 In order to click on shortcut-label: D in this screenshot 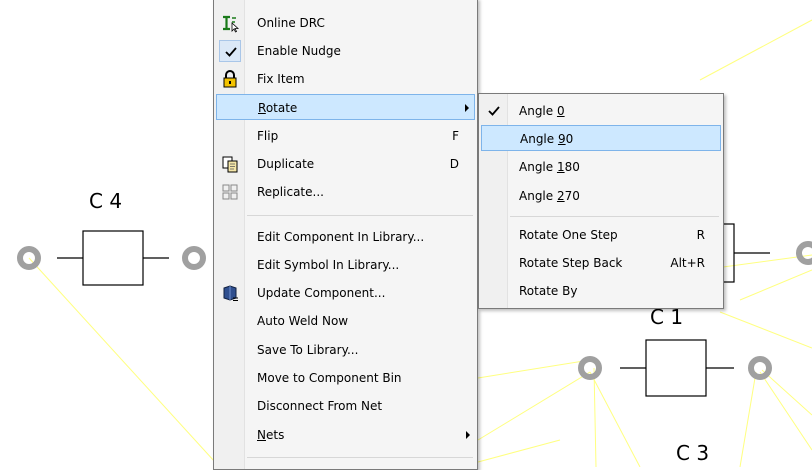, I will do `click(454, 164)`.